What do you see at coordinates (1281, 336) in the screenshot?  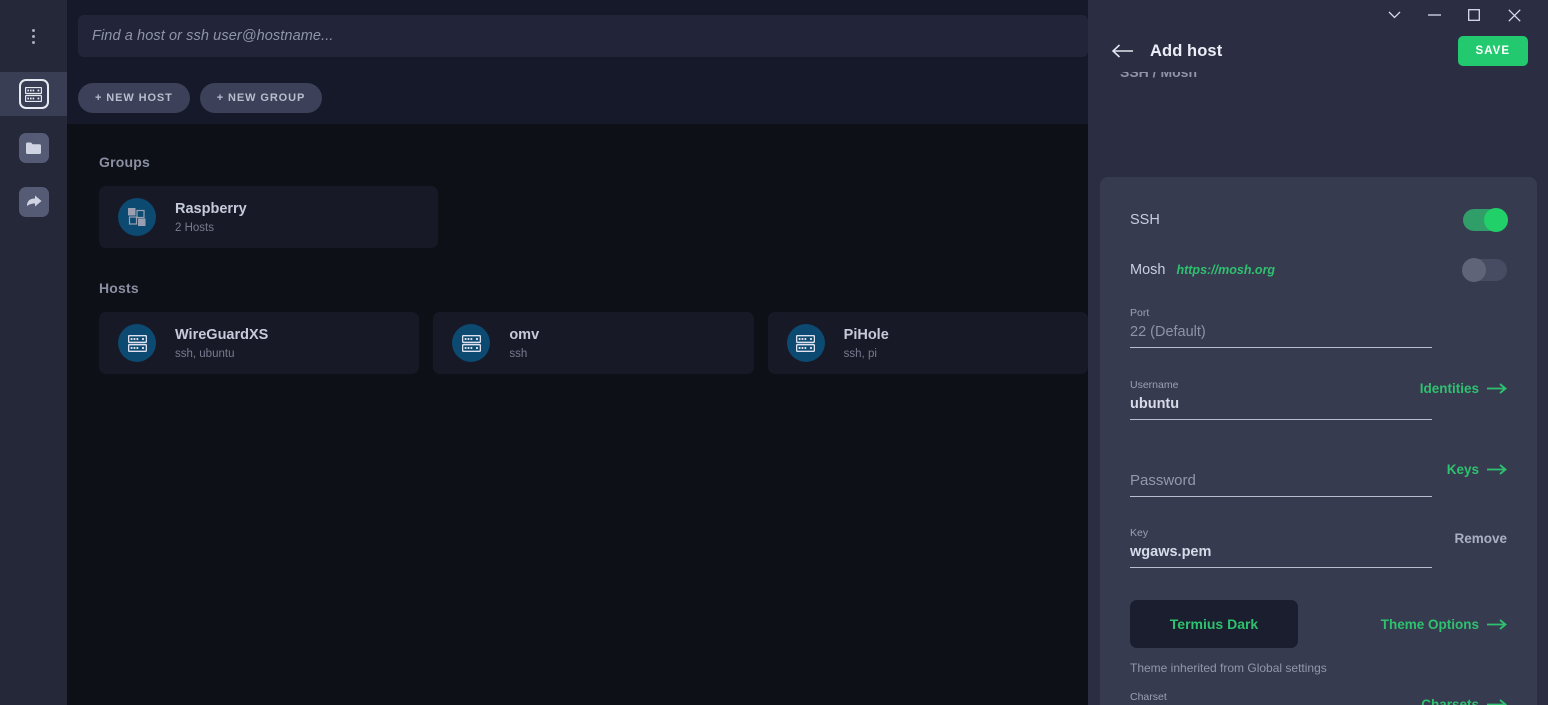 I see `port-value: 22 (Default)` at bounding box center [1281, 336].